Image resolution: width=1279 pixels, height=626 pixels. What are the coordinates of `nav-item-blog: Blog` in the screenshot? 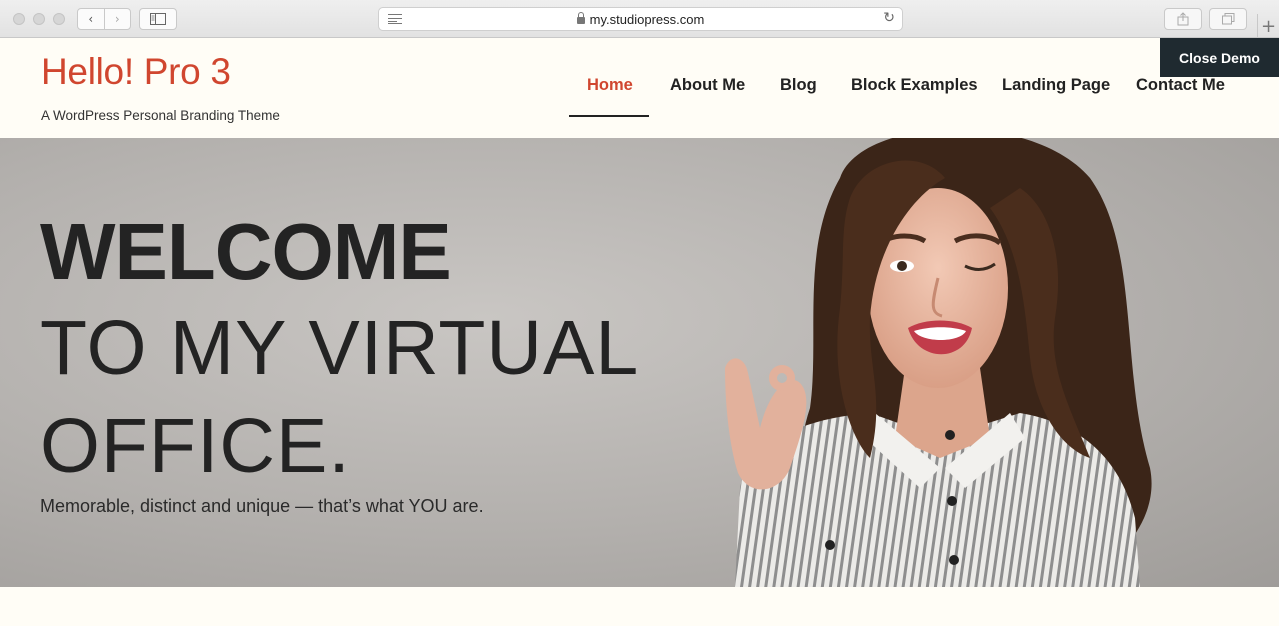 It's located at (798, 85).